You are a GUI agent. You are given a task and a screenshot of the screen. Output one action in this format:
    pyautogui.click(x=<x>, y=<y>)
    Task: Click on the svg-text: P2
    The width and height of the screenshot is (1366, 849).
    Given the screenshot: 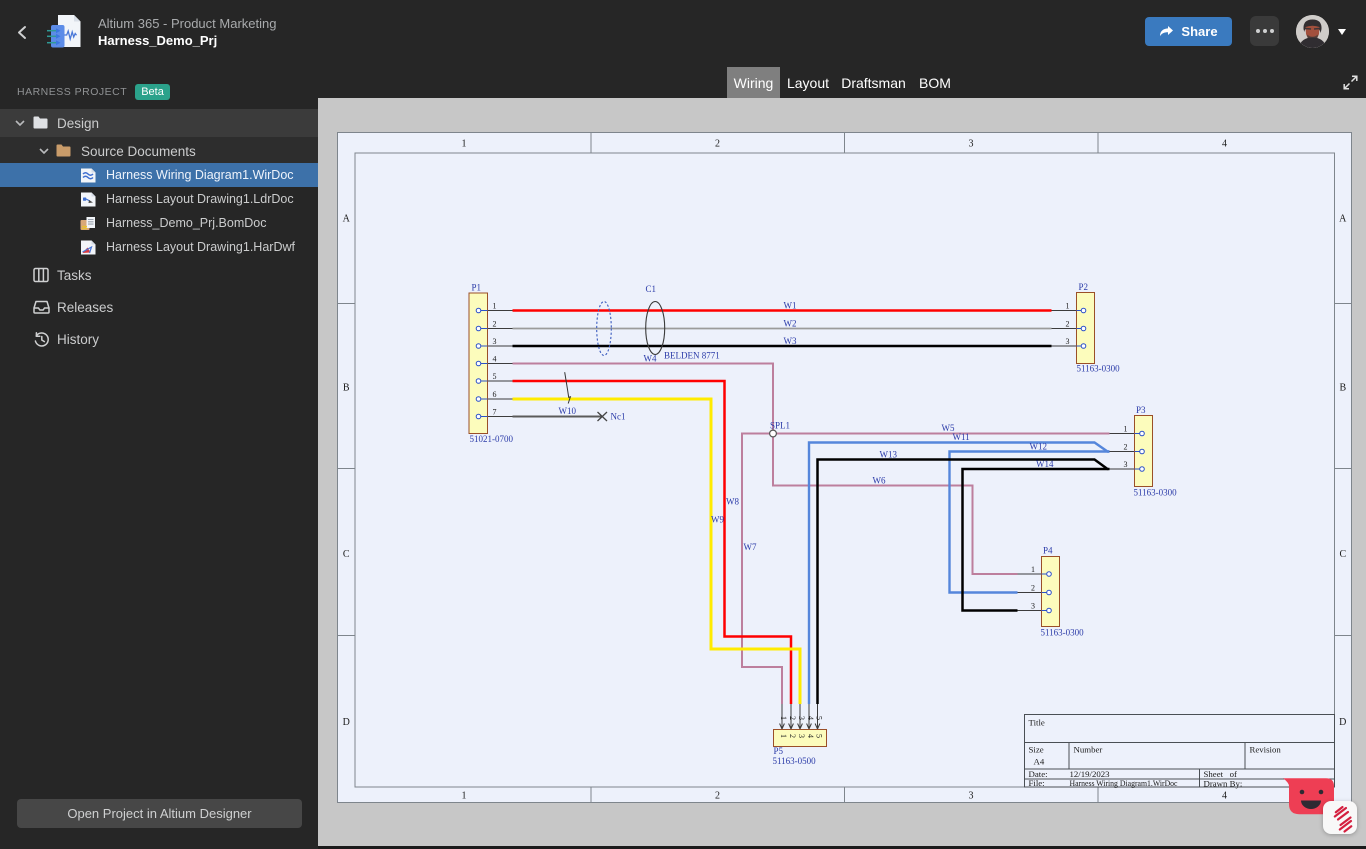 What is the action you would take?
    pyautogui.click(x=1084, y=287)
    